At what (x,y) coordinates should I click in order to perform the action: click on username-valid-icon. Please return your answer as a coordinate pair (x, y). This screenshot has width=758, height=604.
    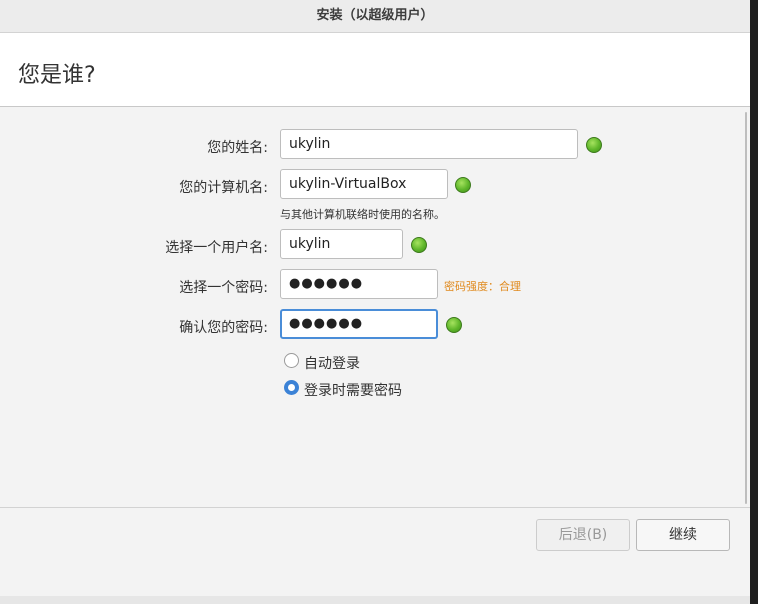
    Looking at the image, I should click on (419, 245).